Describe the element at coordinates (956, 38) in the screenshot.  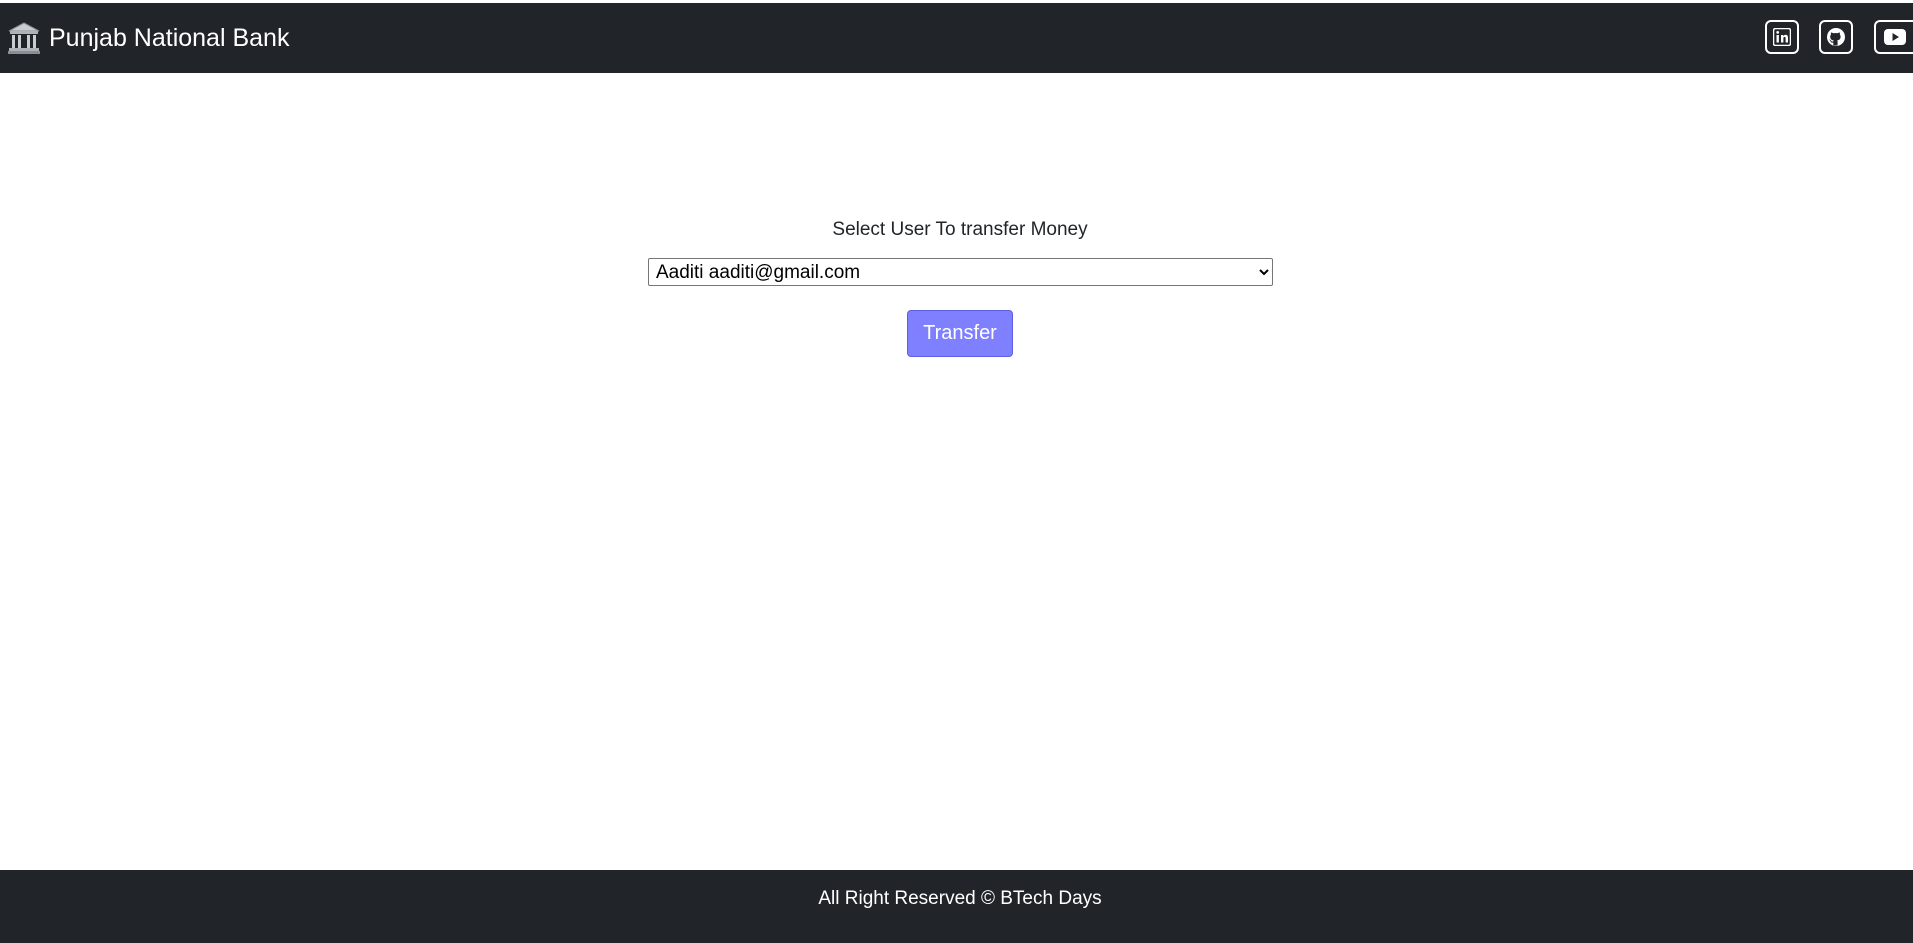
I see `navbar: Punjab National Bank` at that location.